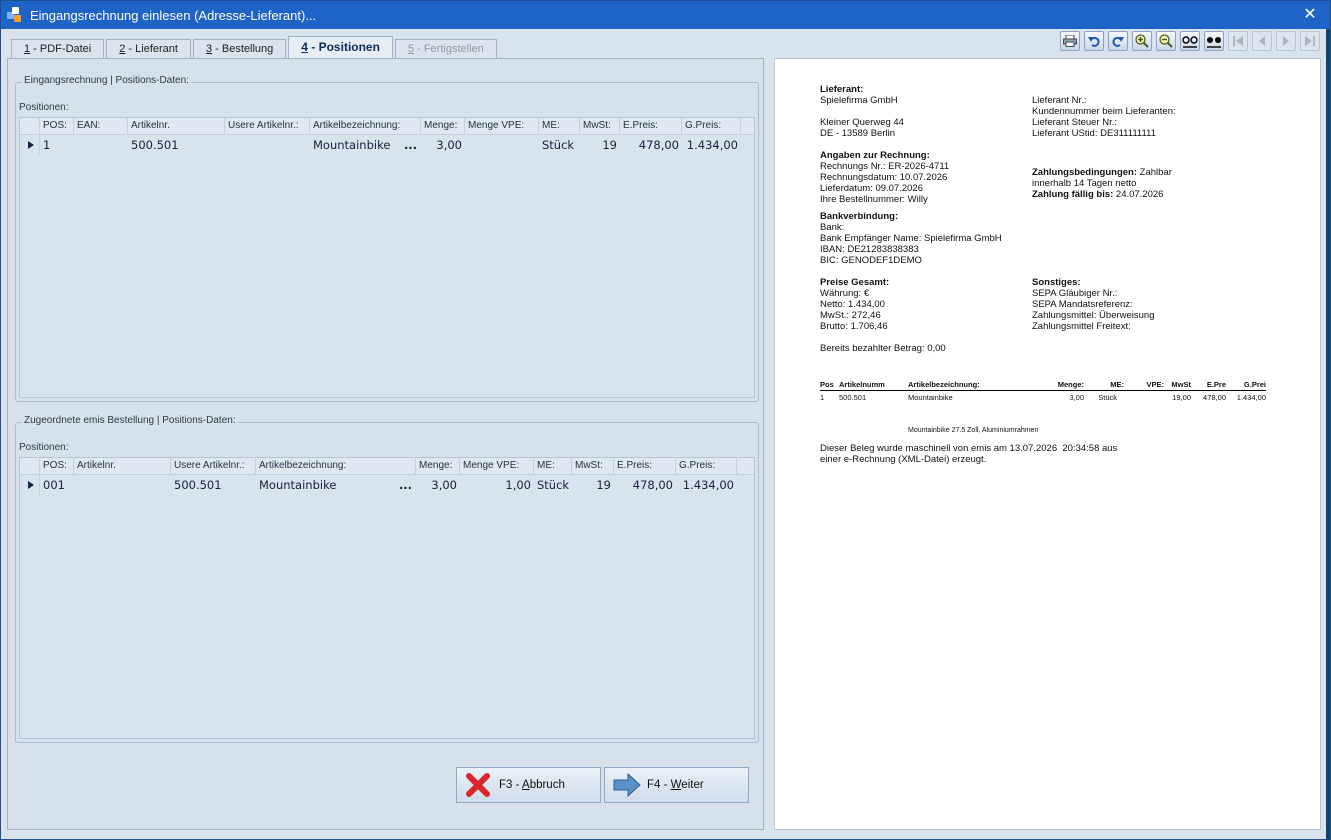 Image resolution: width=1331 pixels, height=840 pixels. What do you see at coordinates (1328, 434) in the screenshot?
I see `window-edge` at bounding box center [1328, 434].